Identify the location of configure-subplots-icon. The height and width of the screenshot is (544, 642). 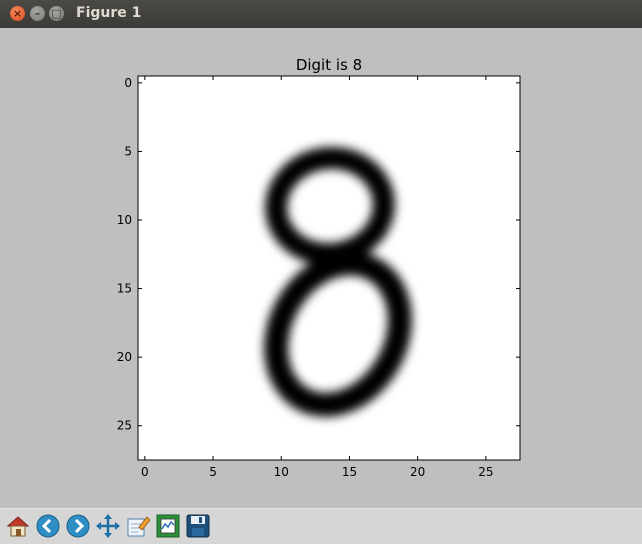
(168, 526).